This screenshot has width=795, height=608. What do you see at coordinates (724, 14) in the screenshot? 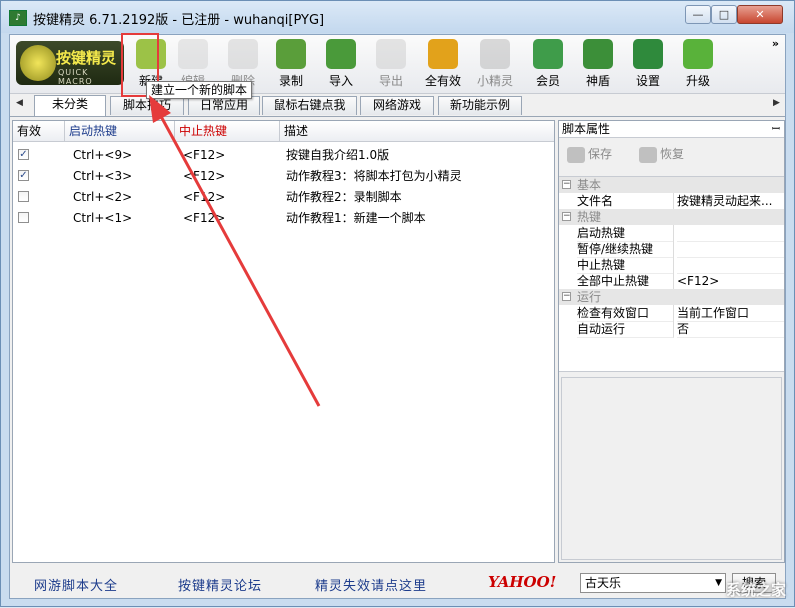
I see `maximize-button: □` at bounding box center [724, 14].